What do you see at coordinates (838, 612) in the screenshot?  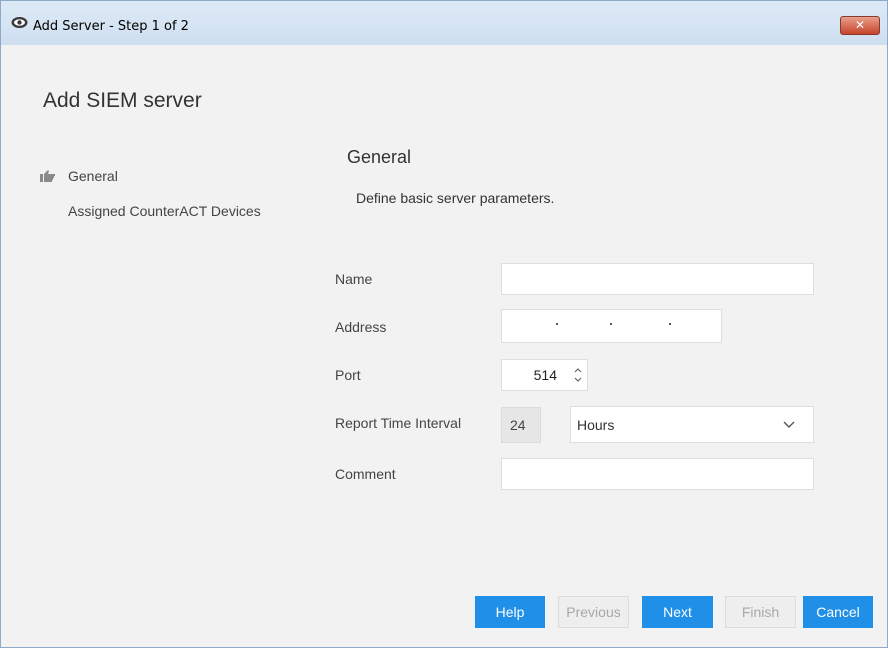 I see `cancel-button: Cancel` at bounding box center [838, 612].